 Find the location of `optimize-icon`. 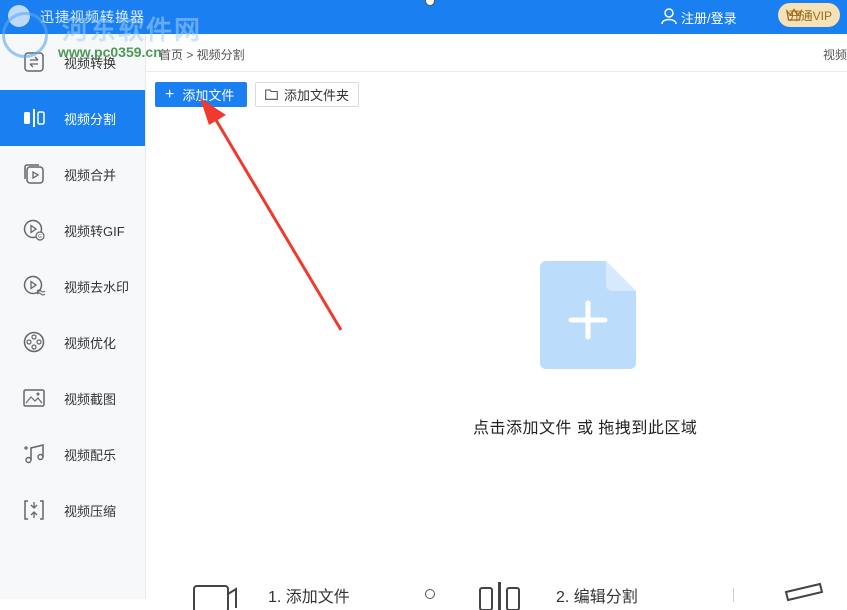

optimize-icon is located at coordinates (34, 342).